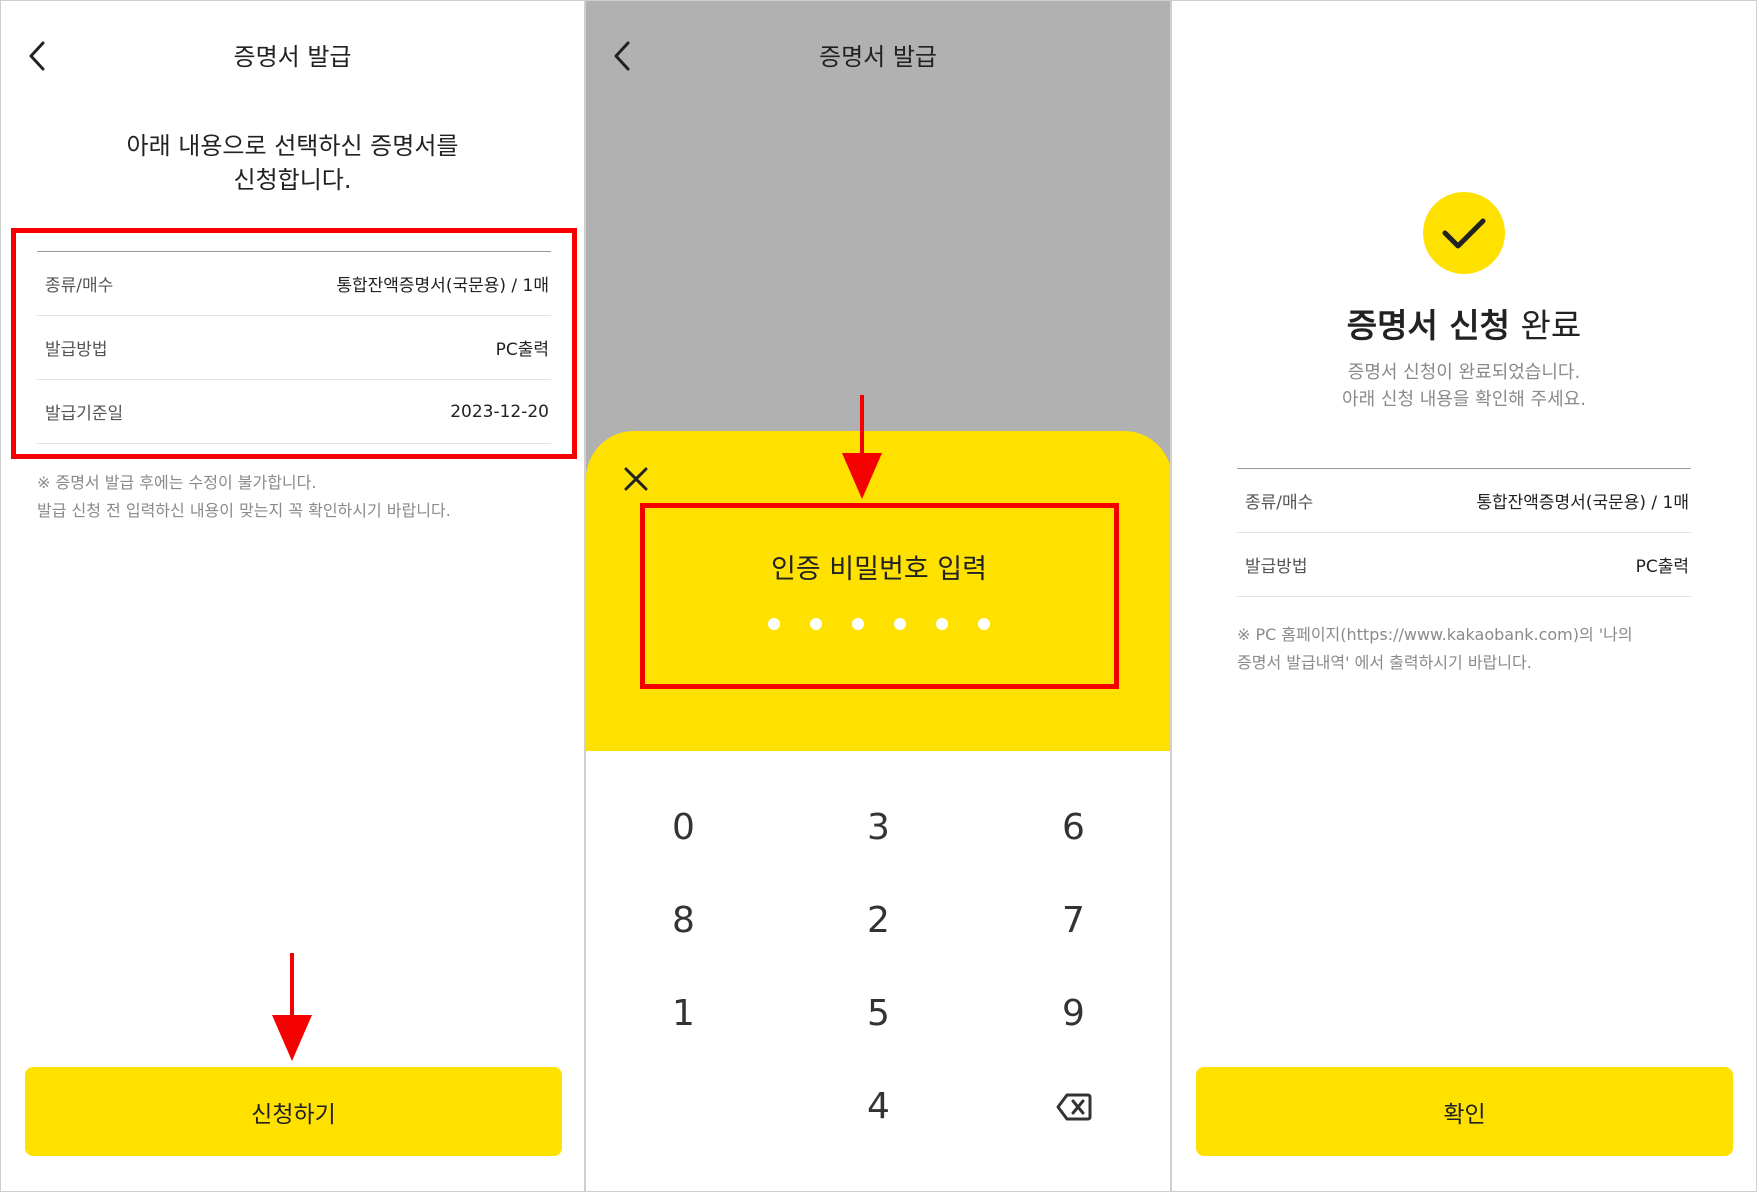 The width and height of the screenshot is (1757, 1192). Describe the element at coordinates (1464, 1111) in the screenshot. I see `confirm-button: 확인` at that location.